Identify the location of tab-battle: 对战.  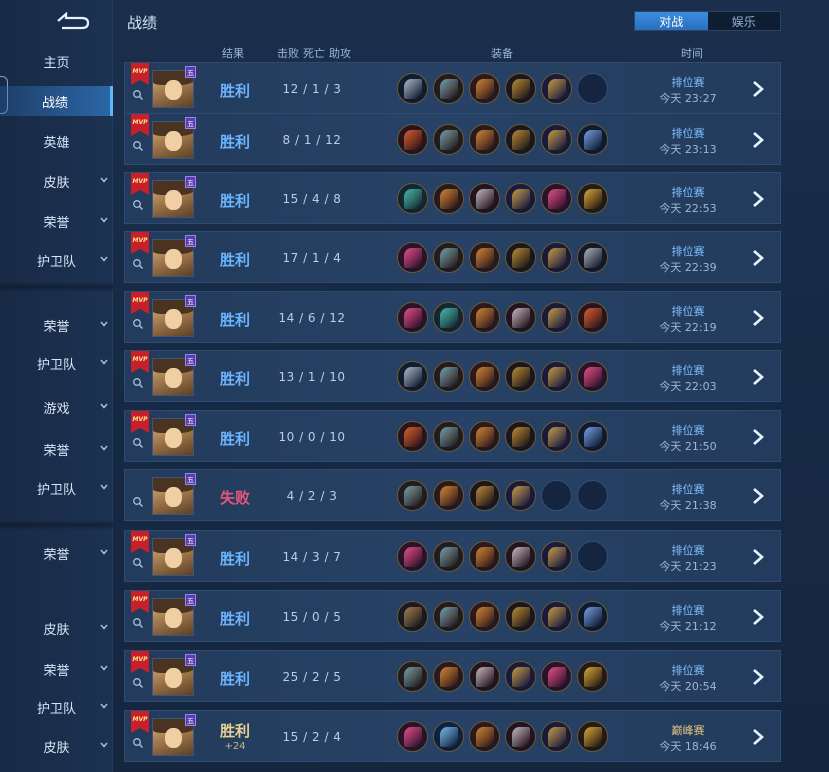
(671, 21).